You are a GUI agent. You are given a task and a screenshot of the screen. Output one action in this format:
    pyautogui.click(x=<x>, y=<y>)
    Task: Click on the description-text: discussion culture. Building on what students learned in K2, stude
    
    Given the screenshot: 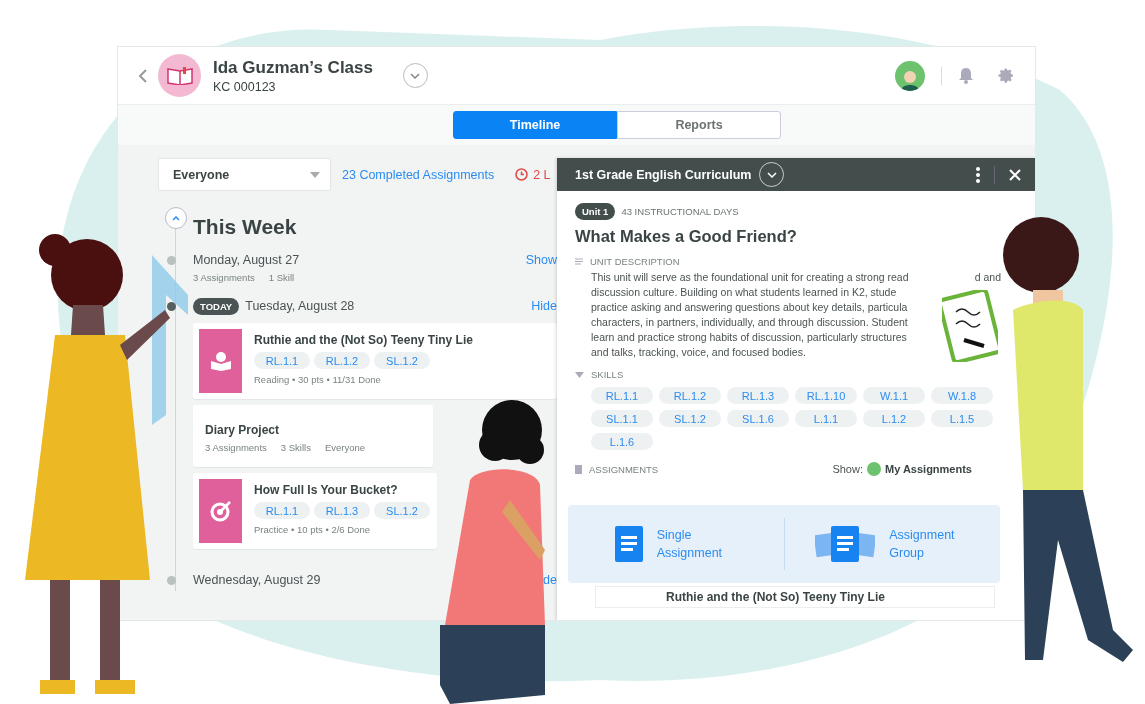 What is the action you would take?
    pyautogui.click(x=744, y=292)
    